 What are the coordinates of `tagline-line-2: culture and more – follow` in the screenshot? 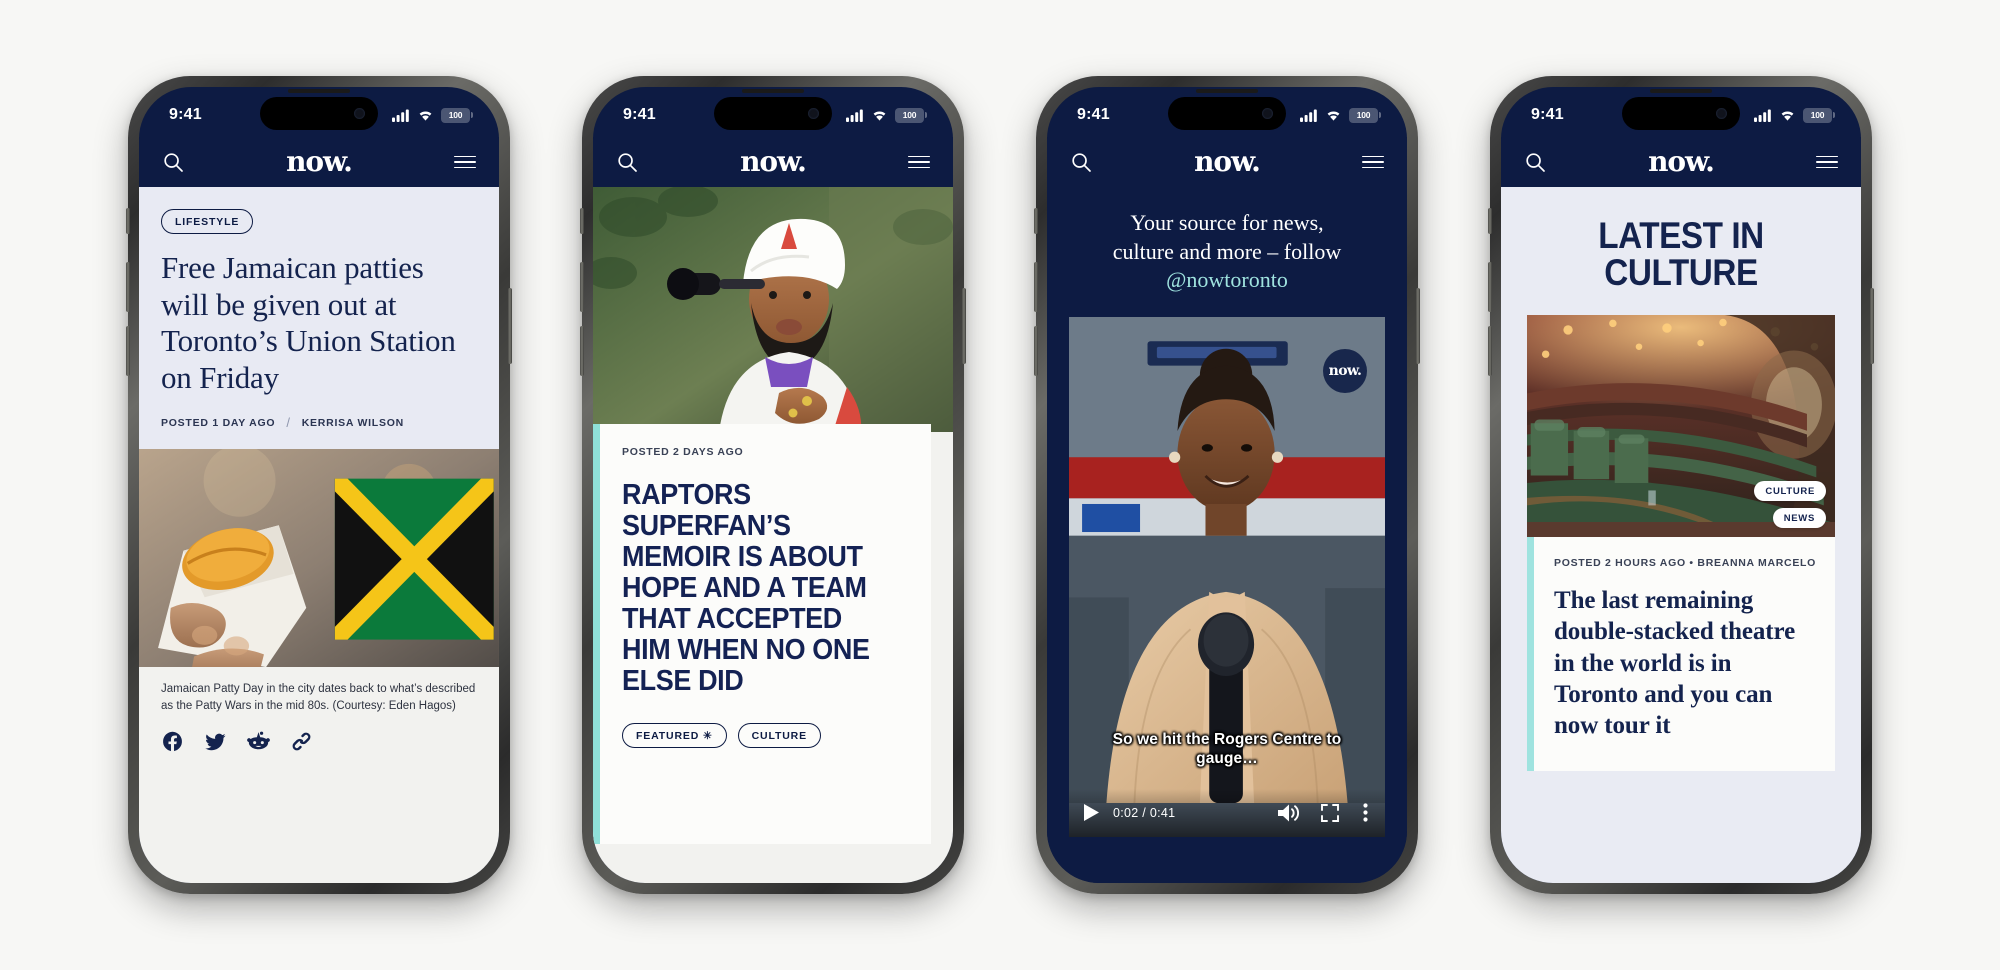 It's located at (1227, 251).